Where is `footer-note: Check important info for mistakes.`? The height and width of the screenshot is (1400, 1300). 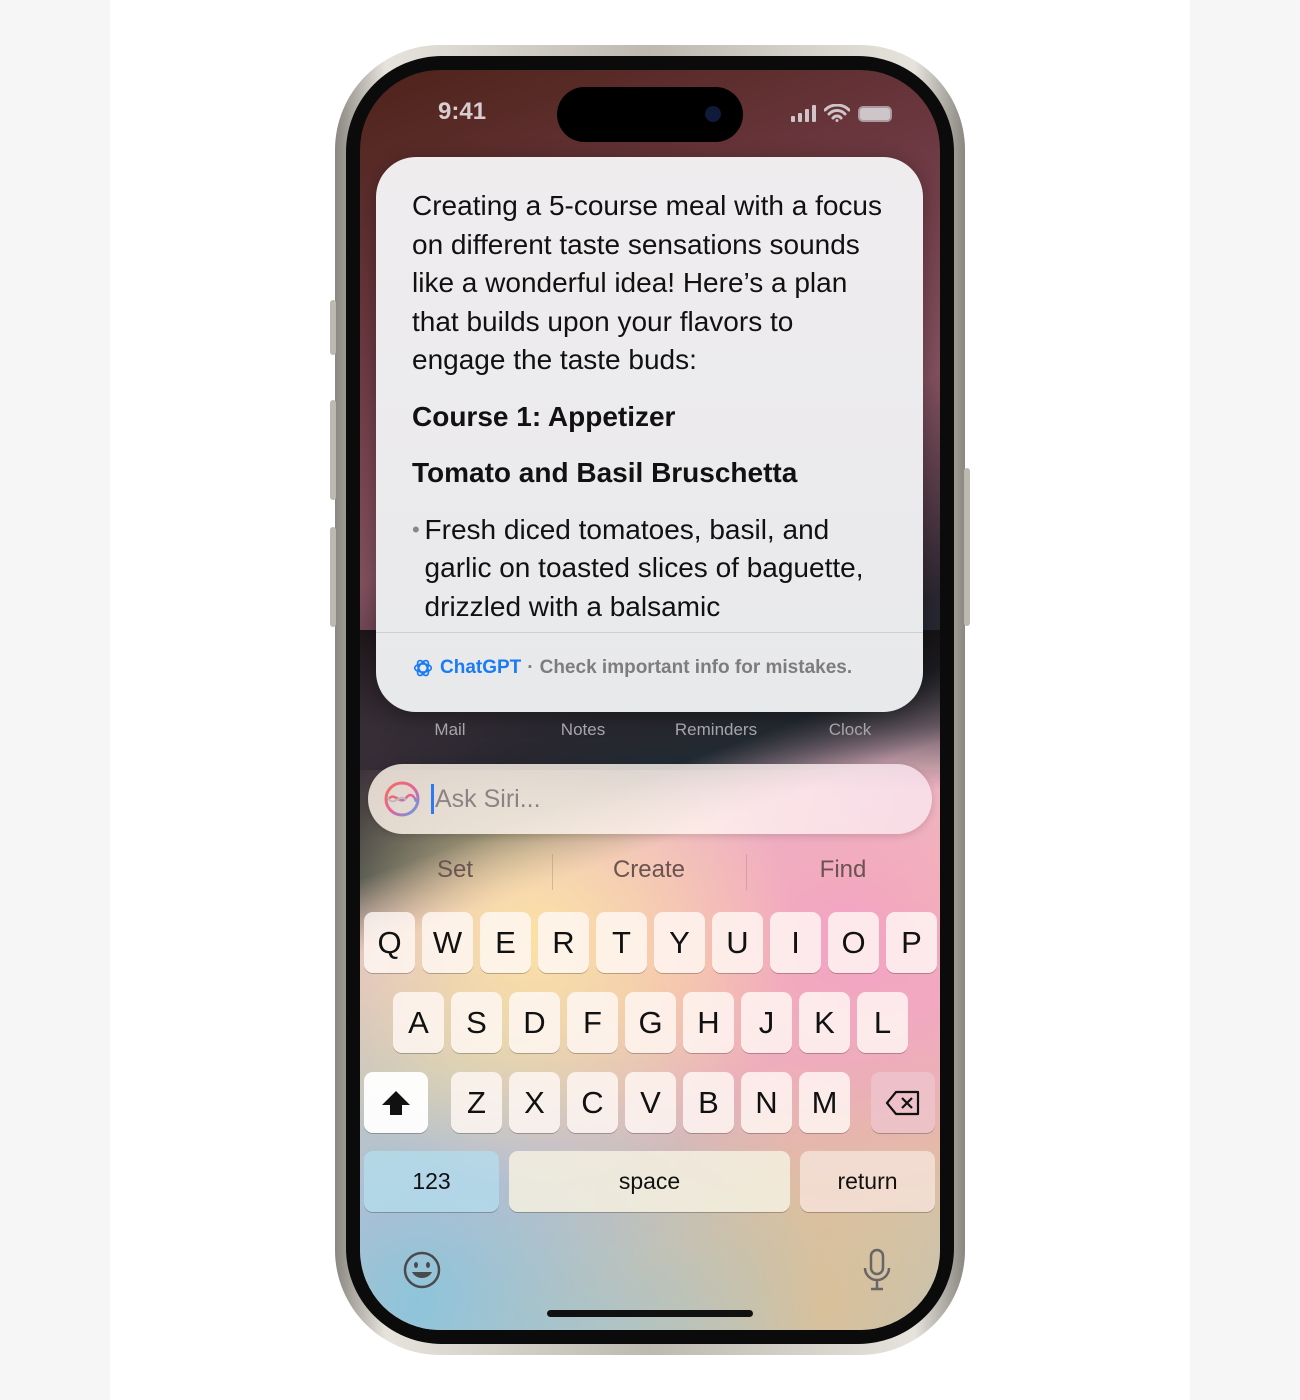 footer-note: Check important info for mistakes. is located at coordinates (696, 667).